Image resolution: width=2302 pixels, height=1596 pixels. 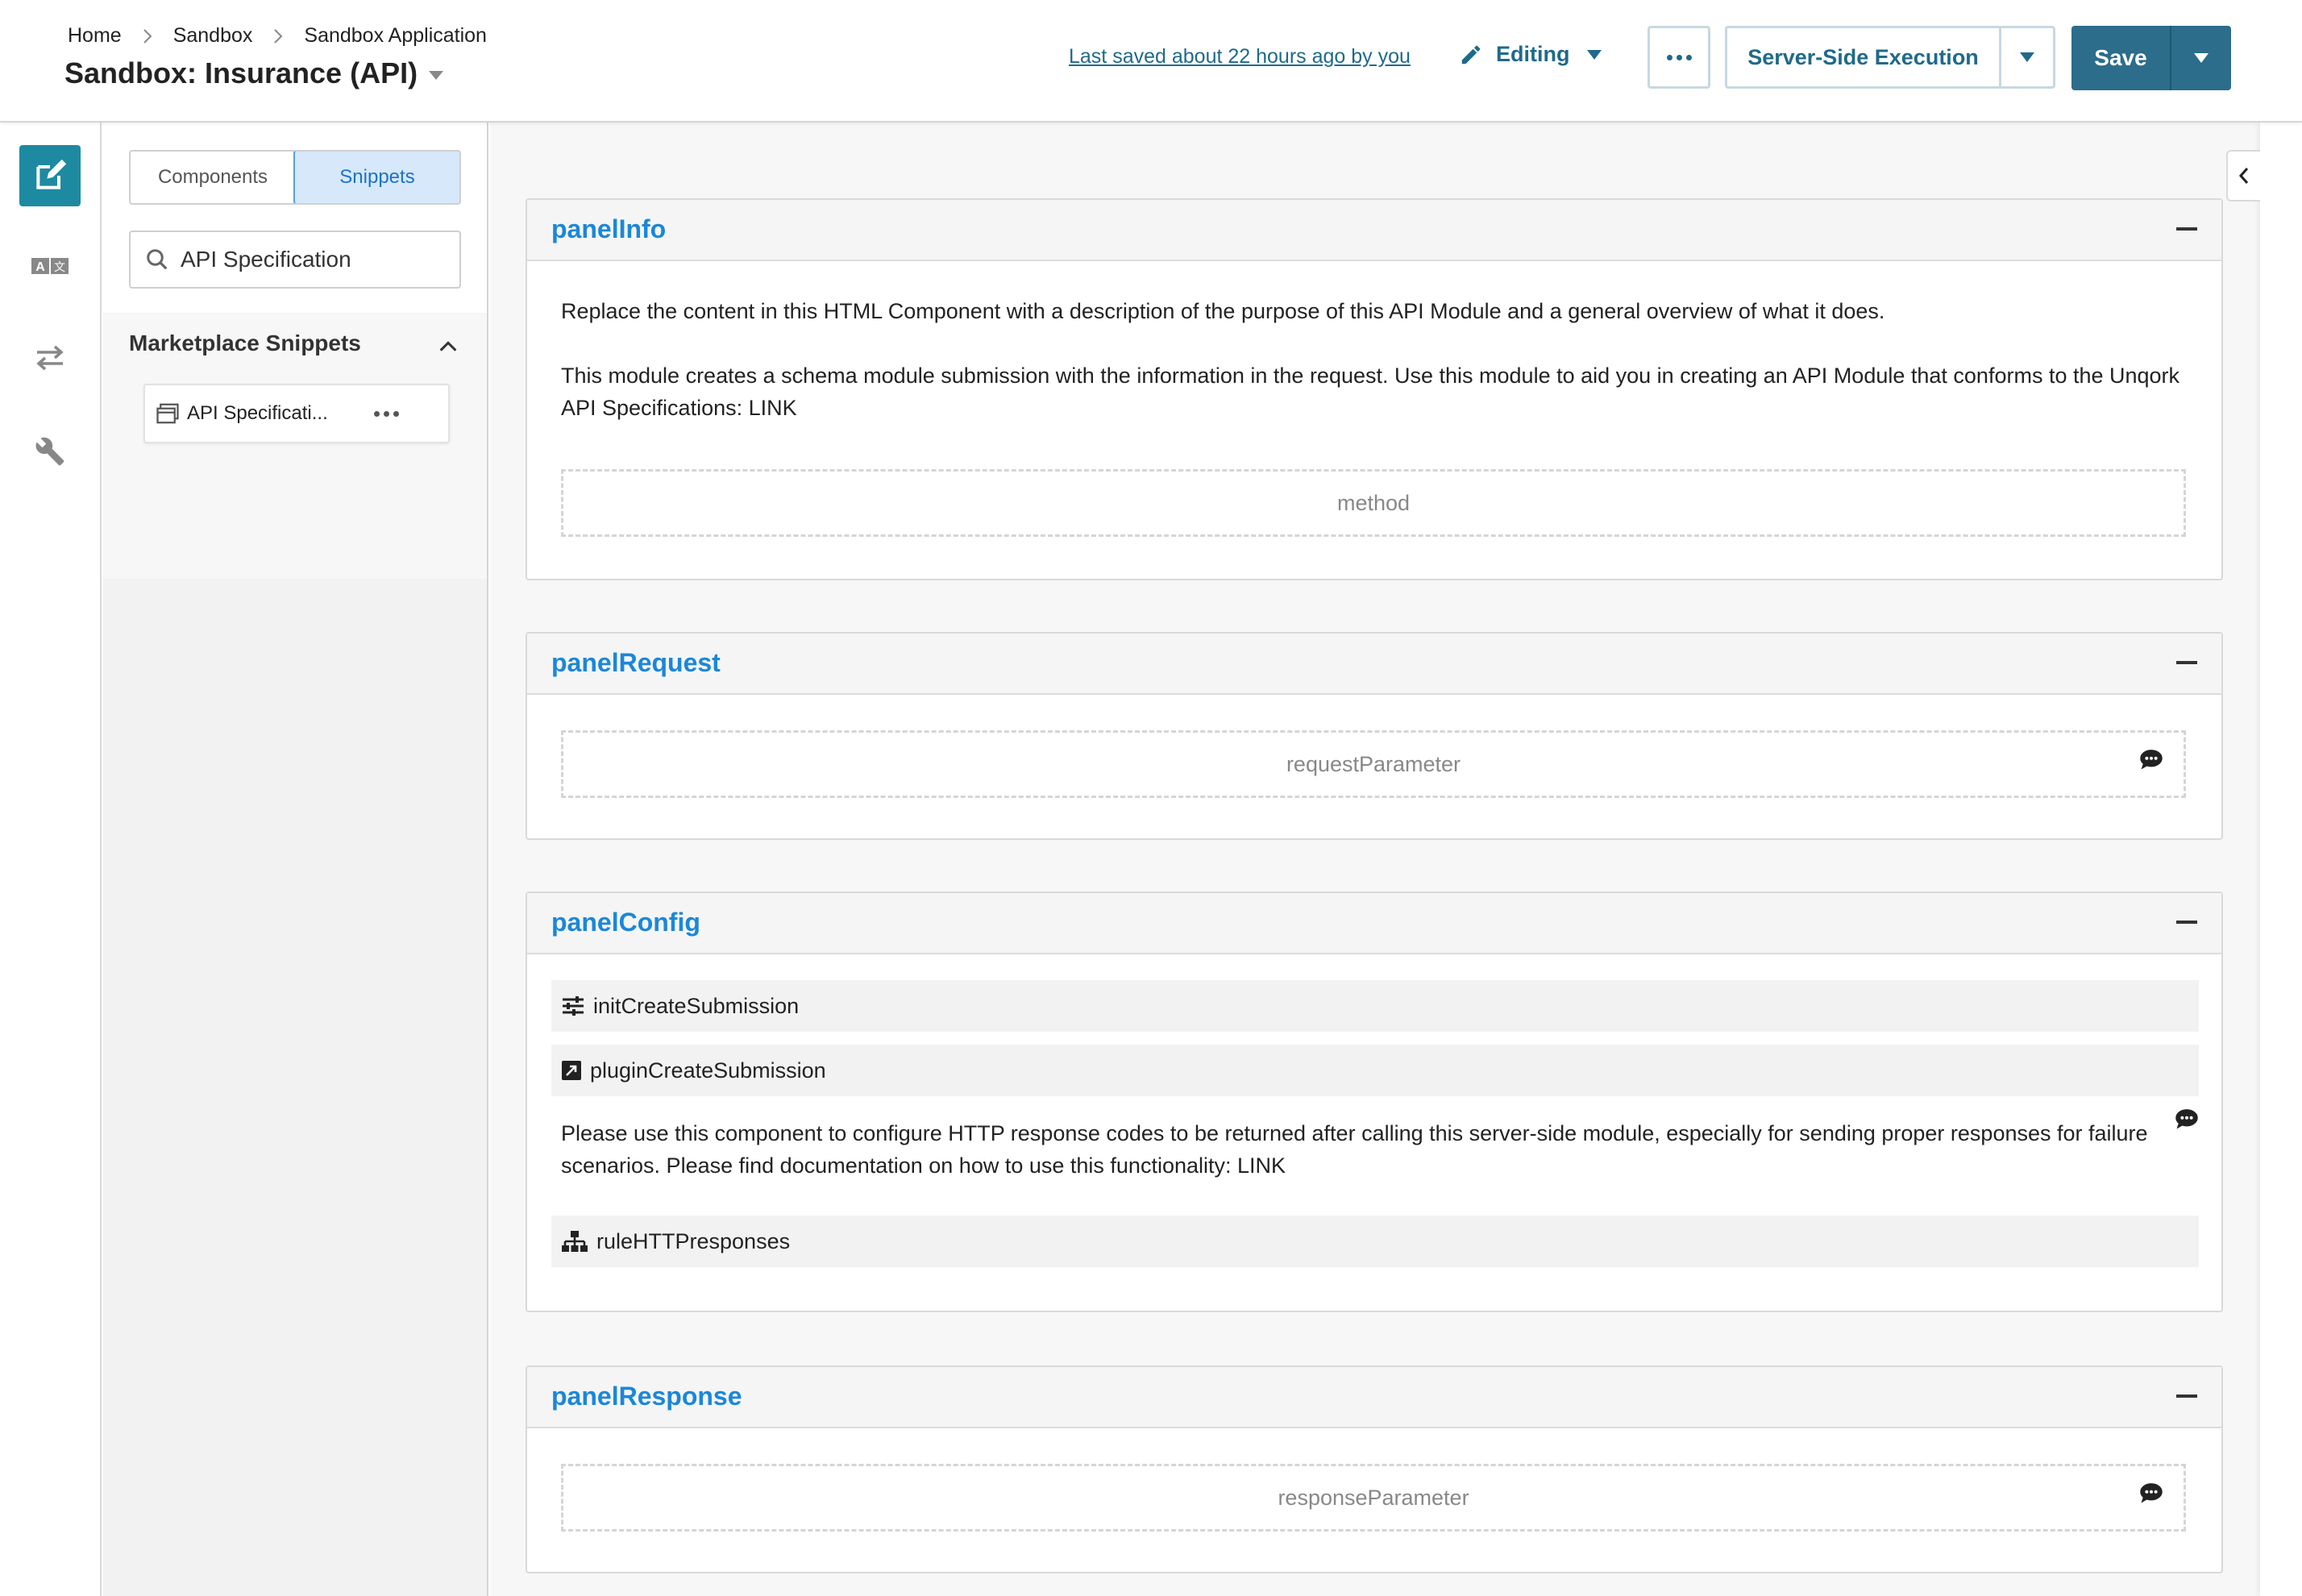 What do you see at coordinates (1374, 1498) in the screenshot?
I see `component-placeholder-response: responseParameter` at bounding box center [1374, 1498].